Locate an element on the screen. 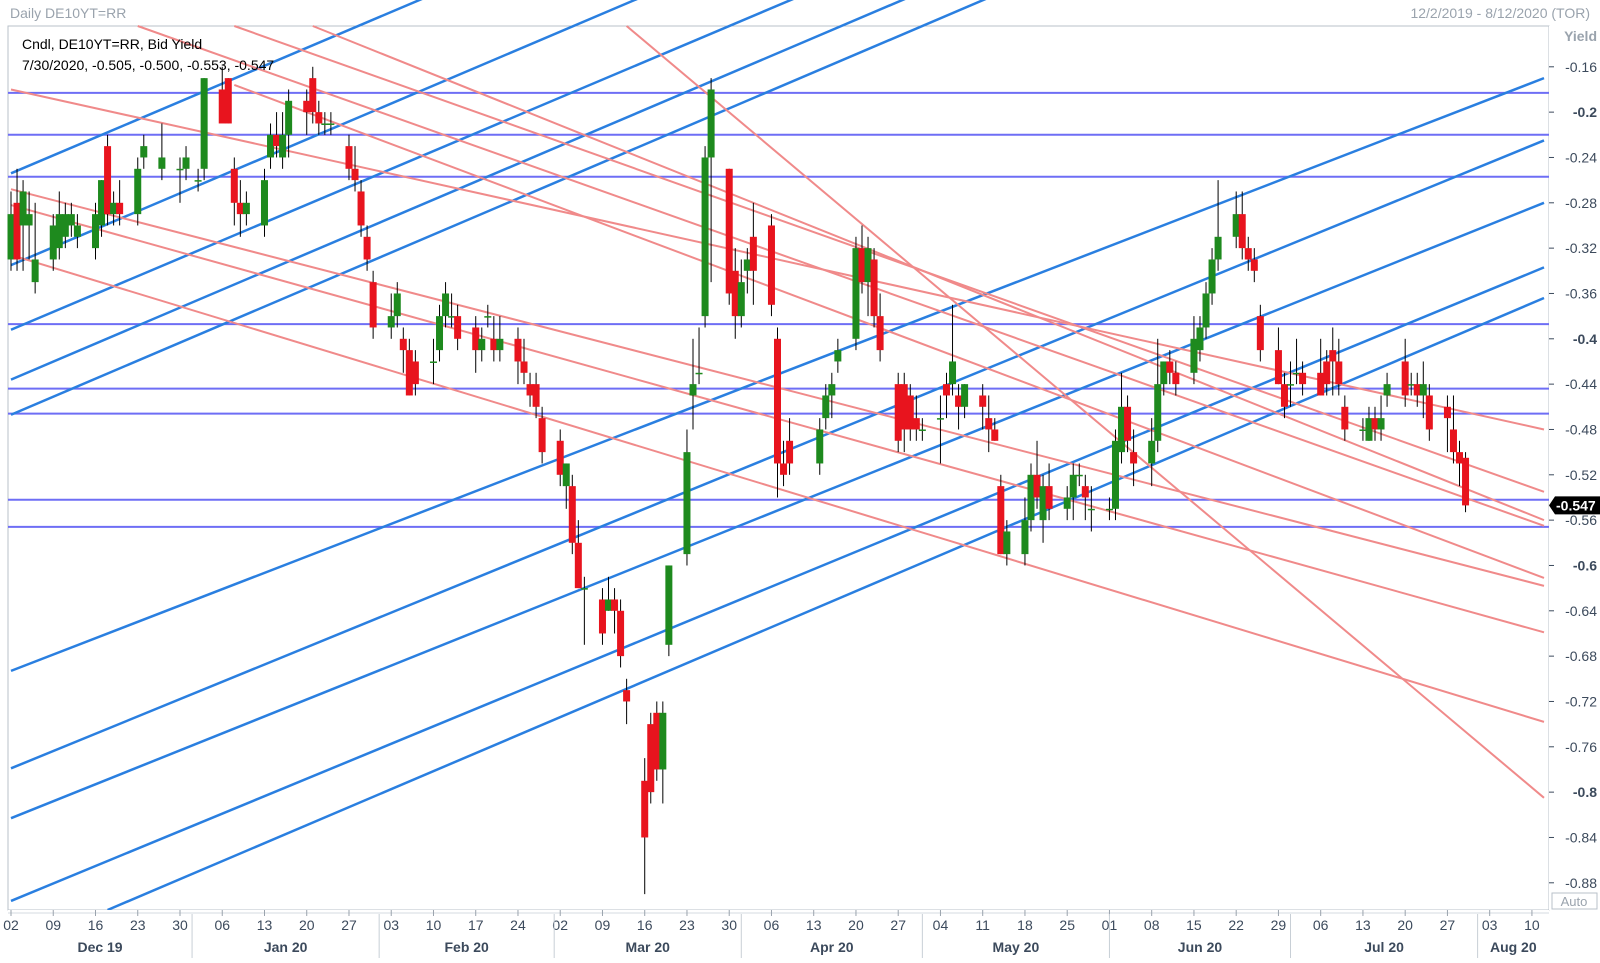 This screenshot has width=1600, height=963. y-tick-label: -0.36 is located at coordinates (1581, 293).